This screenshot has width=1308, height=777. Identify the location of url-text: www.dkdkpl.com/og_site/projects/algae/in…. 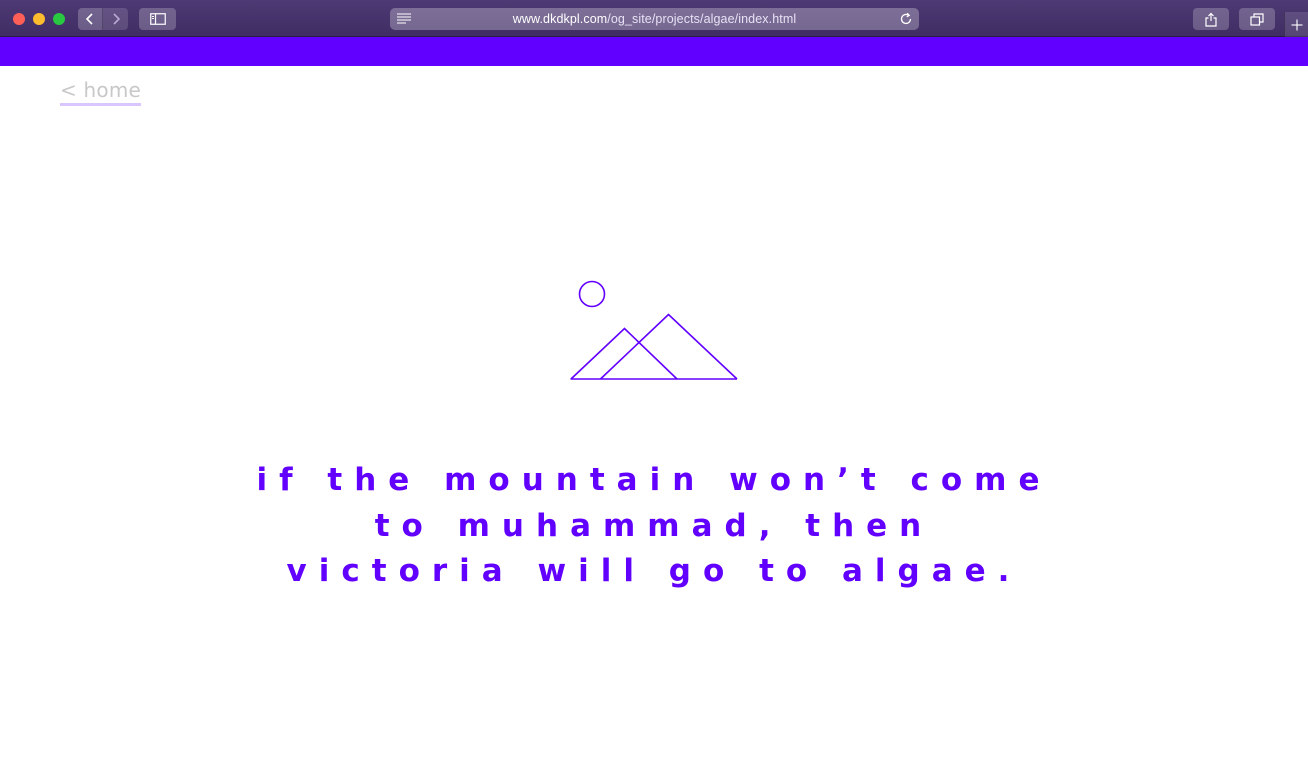
(654, 19).